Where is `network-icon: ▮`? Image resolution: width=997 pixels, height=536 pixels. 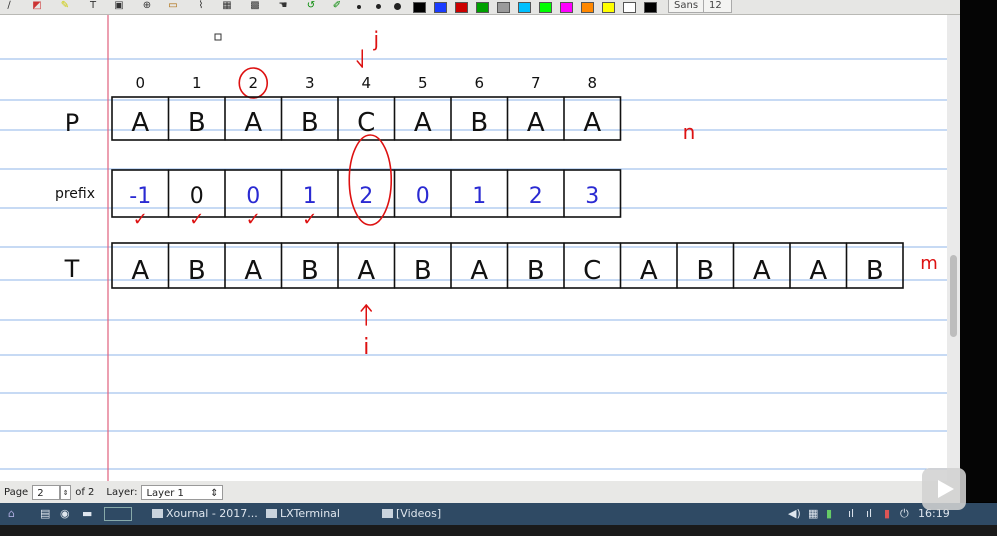
network-icon: ▮ is located at coordinates (829, 514).